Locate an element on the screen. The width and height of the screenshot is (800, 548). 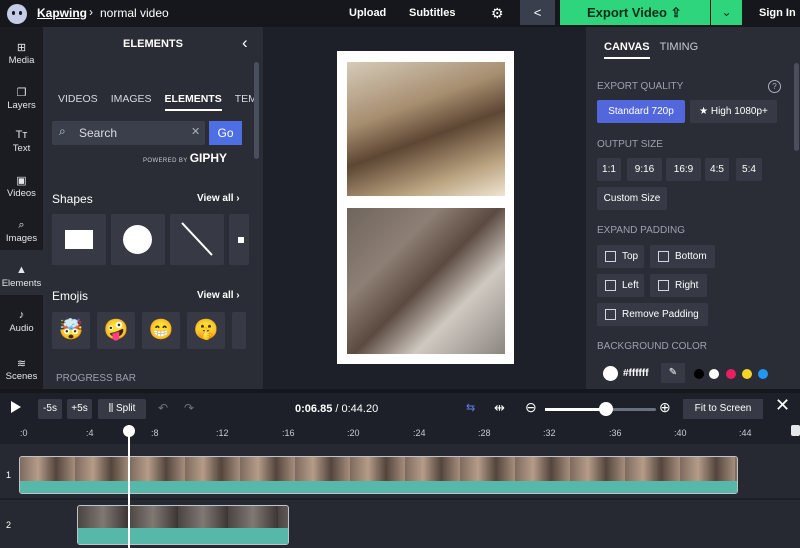
upload-button: Upload is located at coordinates (367, 13).